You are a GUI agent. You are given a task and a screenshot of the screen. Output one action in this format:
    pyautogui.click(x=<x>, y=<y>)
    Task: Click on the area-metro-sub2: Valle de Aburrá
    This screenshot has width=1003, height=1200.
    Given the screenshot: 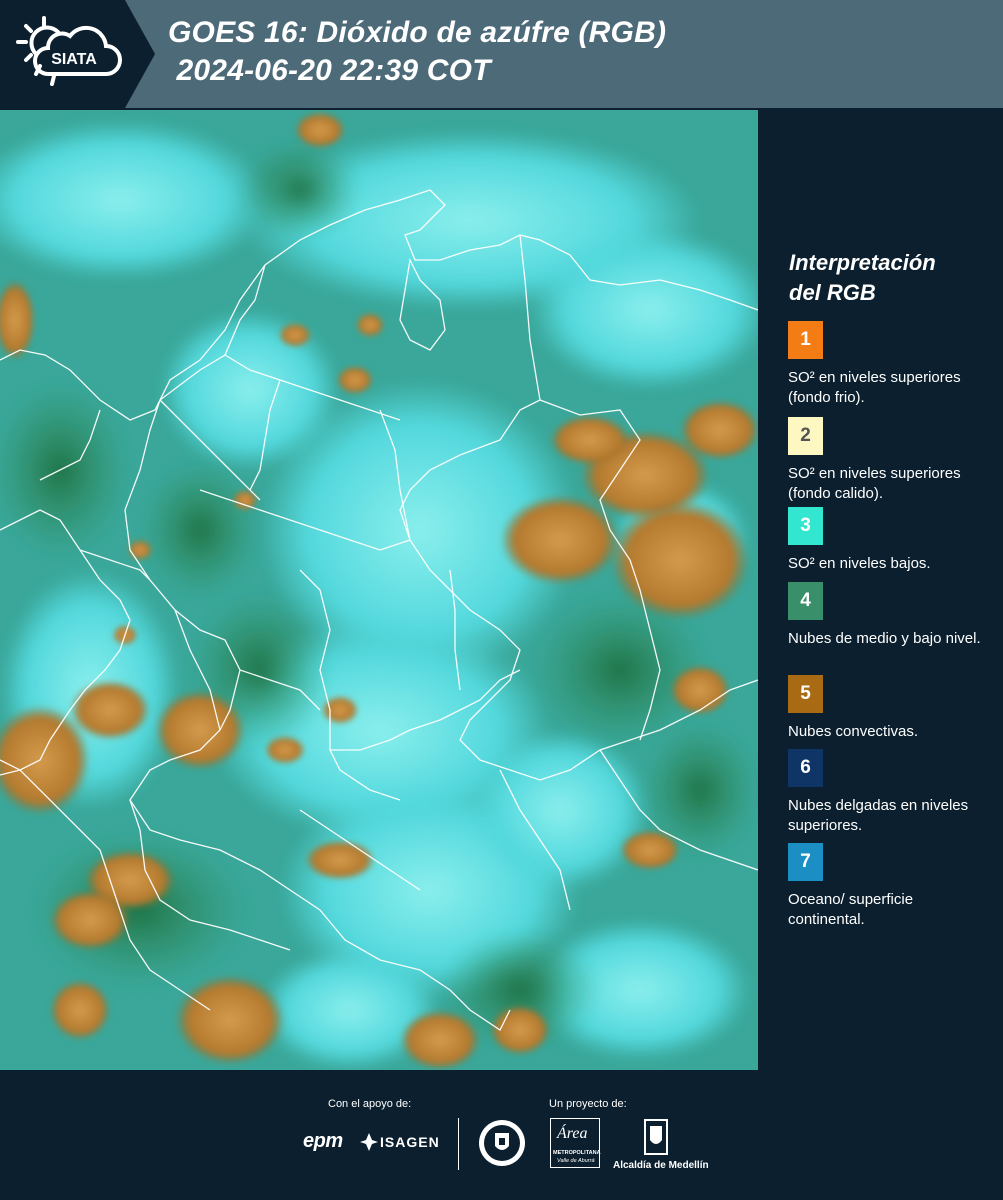 What is the action you would take?
    pyautogui.click(x=576, y=1161)
    